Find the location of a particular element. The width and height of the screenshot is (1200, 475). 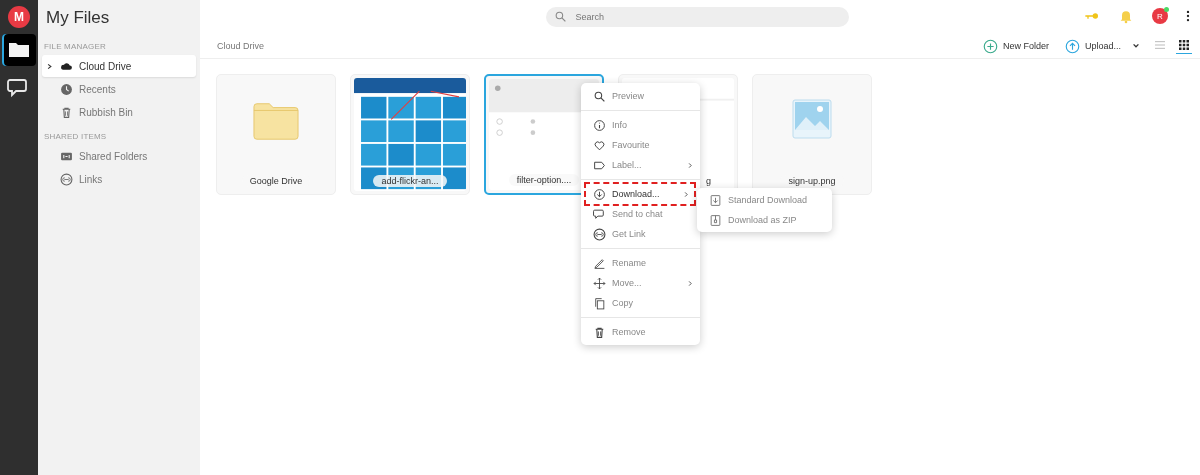

menu-item: Download as ZIP is located at coordinates (764, 220).